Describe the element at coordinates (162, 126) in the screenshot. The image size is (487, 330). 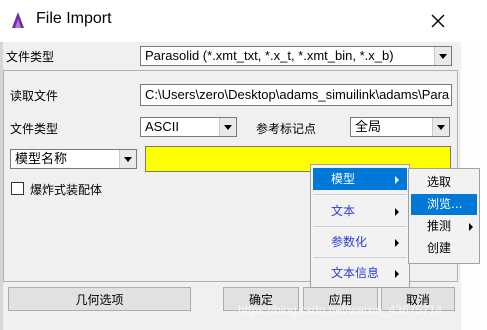
I see `format-value: ASCII` at that location.